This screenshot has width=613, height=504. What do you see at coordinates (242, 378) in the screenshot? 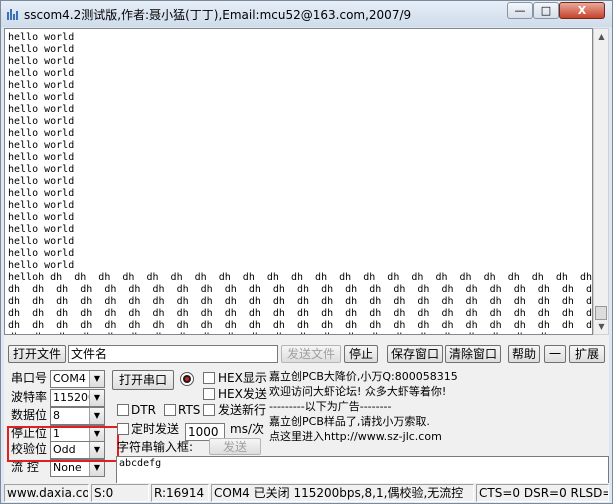
I see `hex-display-label: HEX显示` at bounding box center [242, 378].